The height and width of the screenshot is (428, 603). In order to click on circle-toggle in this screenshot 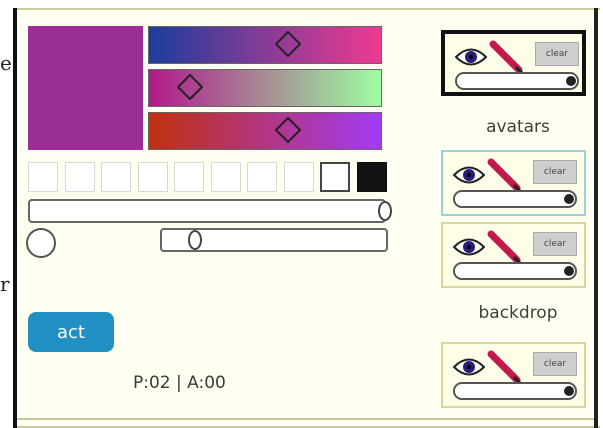, I will do `click(41, 243)`.